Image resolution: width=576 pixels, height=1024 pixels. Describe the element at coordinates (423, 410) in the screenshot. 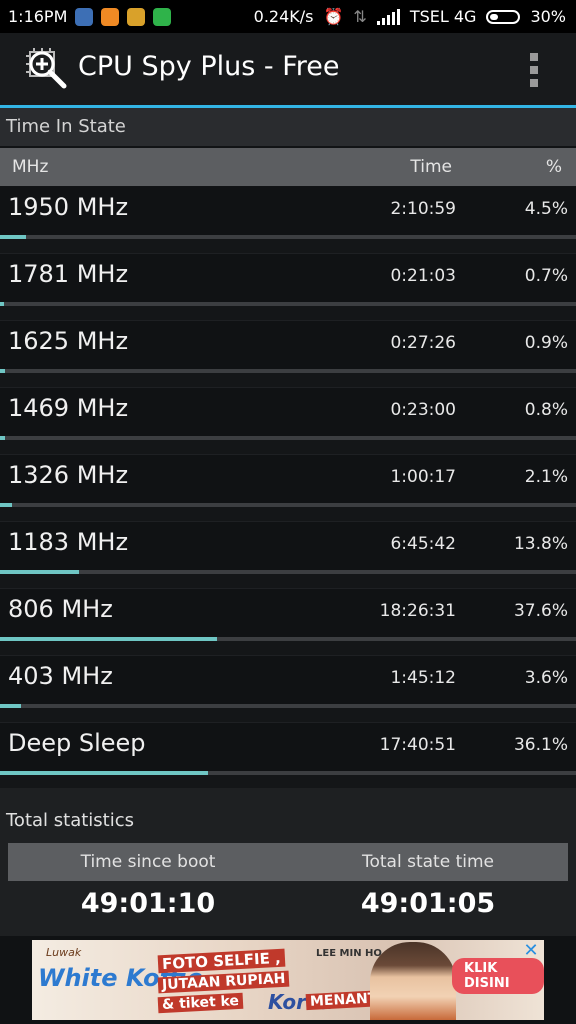

I see `state-time: 0:23:00` at that location.